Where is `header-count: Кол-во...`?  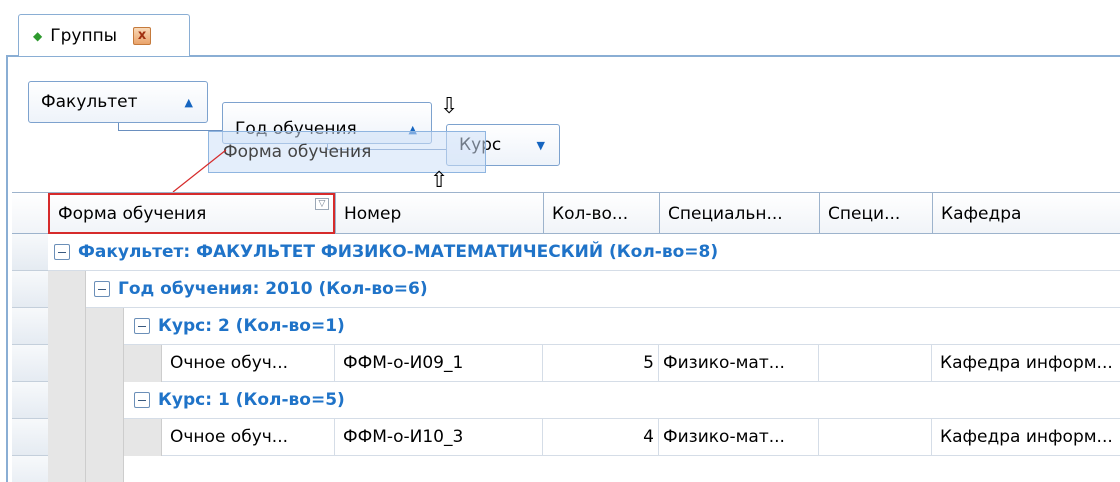
header-count: Кол-во... is located at coordinates (601, 213).